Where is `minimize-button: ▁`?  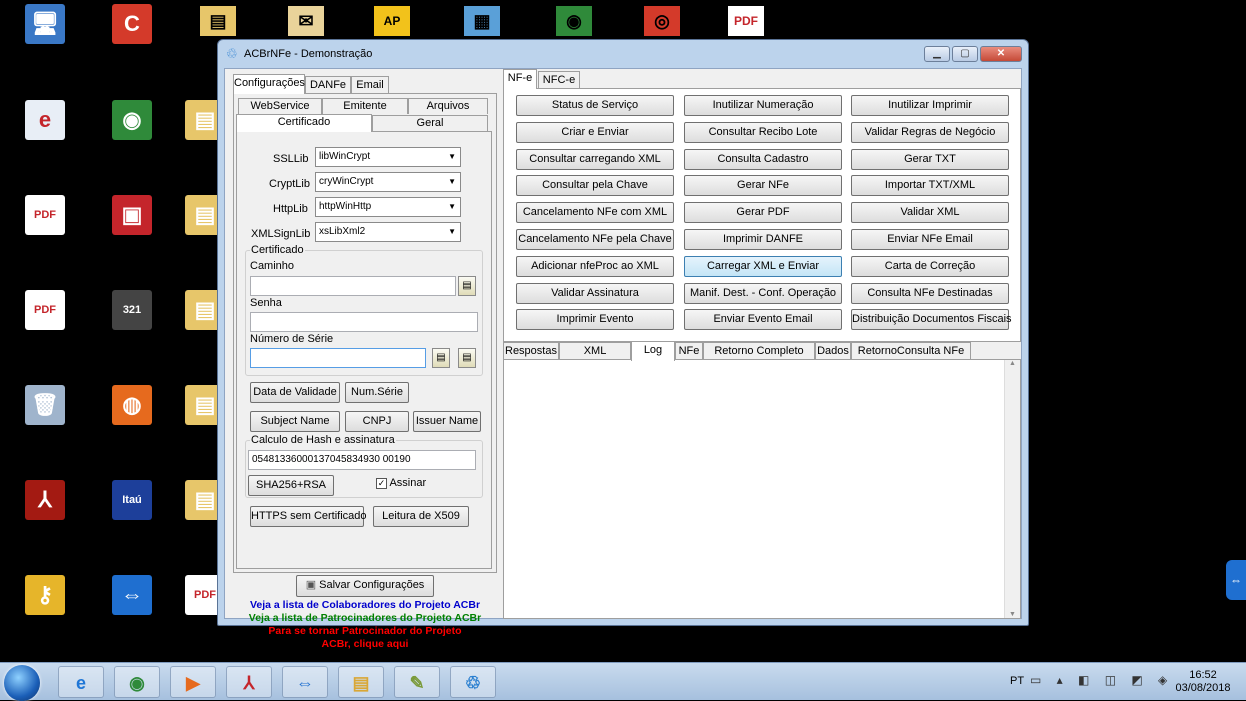
minimize-button: ▁ is located at coordinates (937, 54).